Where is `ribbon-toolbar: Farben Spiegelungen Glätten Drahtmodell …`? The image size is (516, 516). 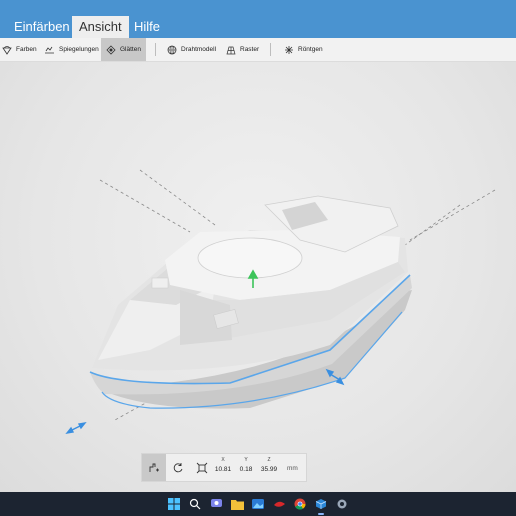 ribbon-toolbar: Farben Spiegelungen Glätten Drahtmodell … is located at coordinates (258, 50).